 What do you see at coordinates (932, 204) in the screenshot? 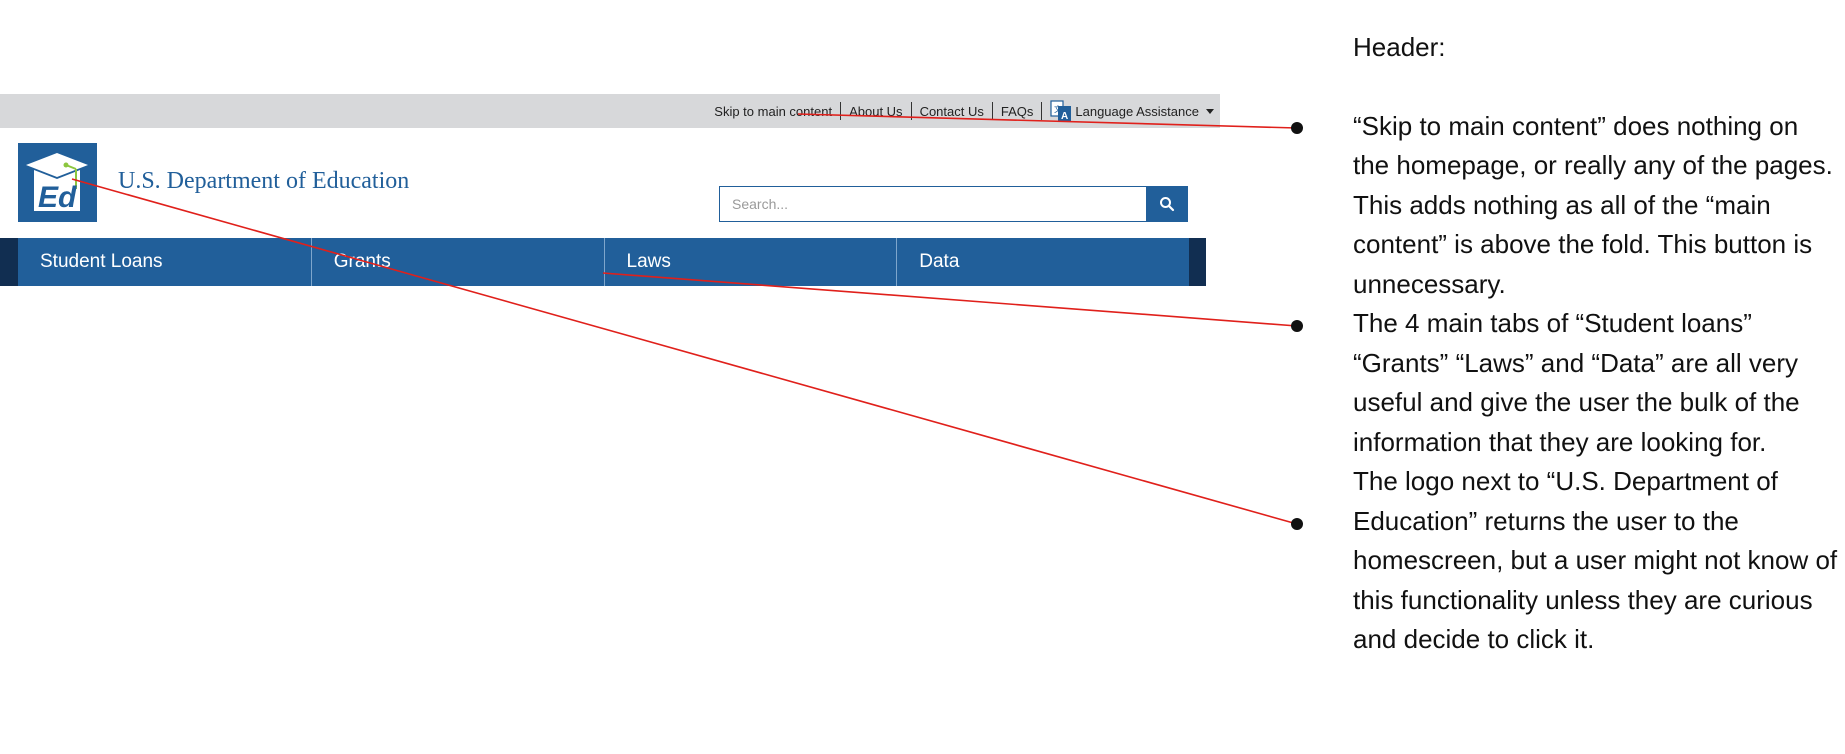
I see `search-input` at bounding box center [932, 204].